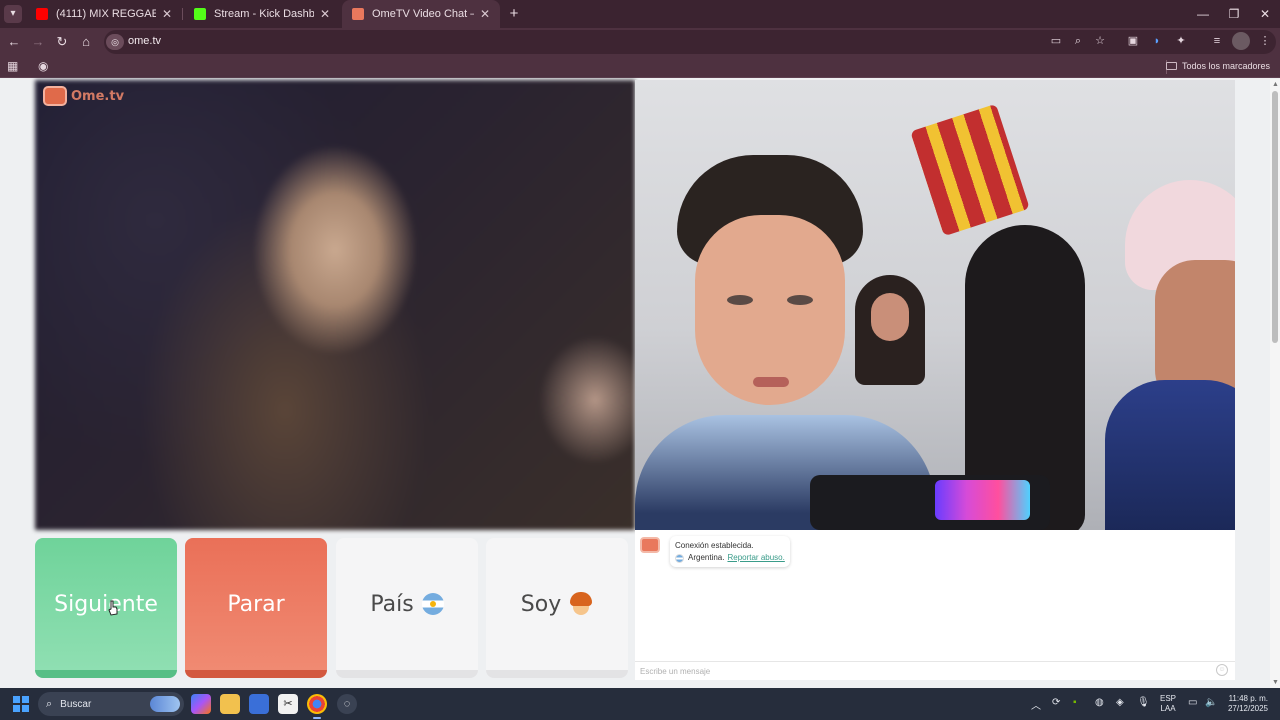 This screenshot has width=1280, height=720. What do you see at coordinates (1222, 670) in the screenshot?
I see `emoji-icon: ☺` at bounding box center [1222, 670].